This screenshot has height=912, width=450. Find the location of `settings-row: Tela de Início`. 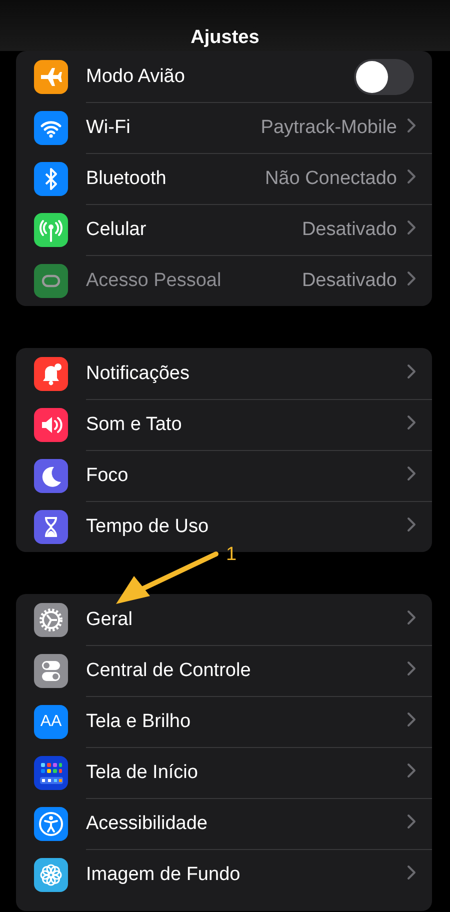

settings-row: Tela de Início is located at coordinates (224, 772).